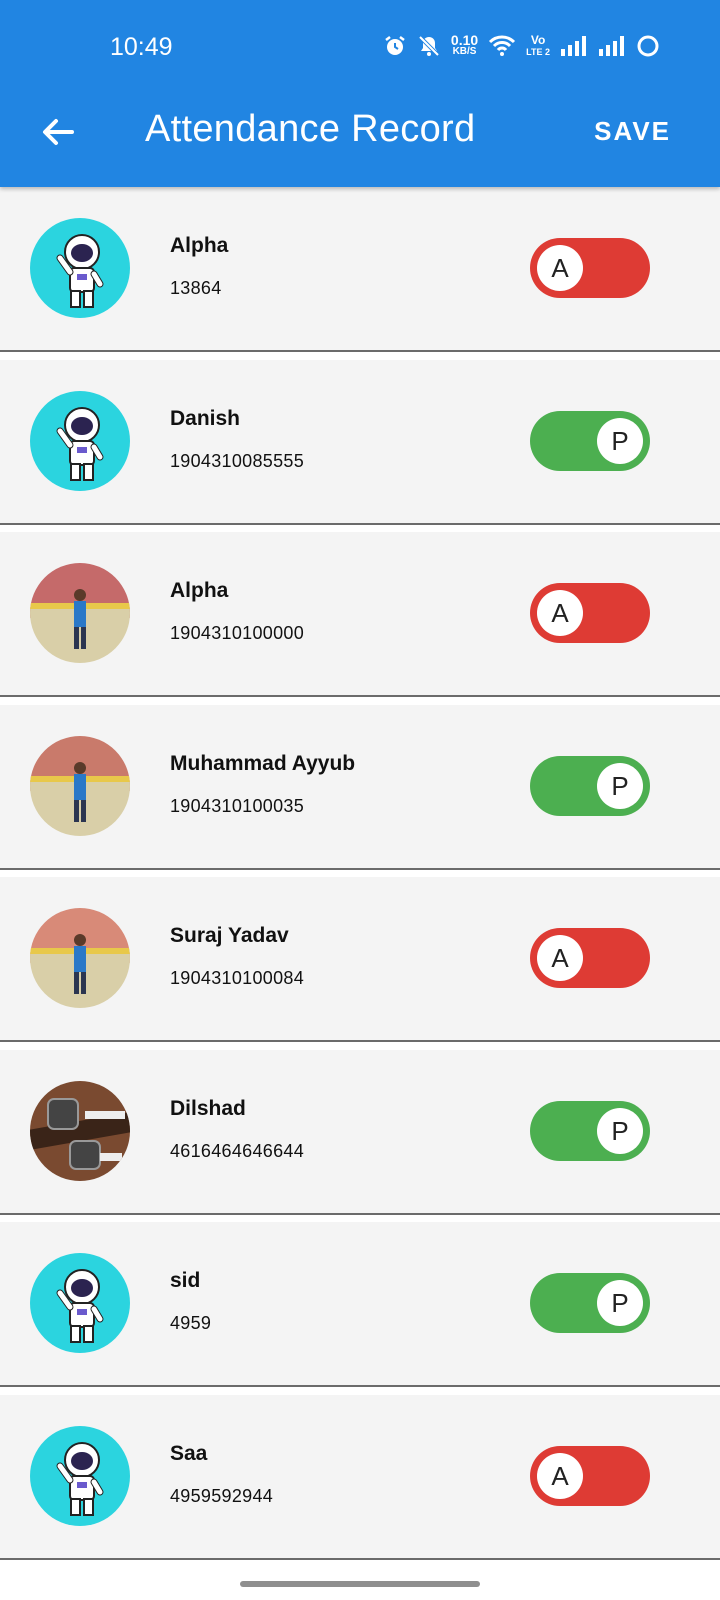 Image resolution: width=720 pixels, height=1600 pixels. I want to click on status-bar: 10:49 0.10 KB/S Vo LTE 2, so click(360, 48).